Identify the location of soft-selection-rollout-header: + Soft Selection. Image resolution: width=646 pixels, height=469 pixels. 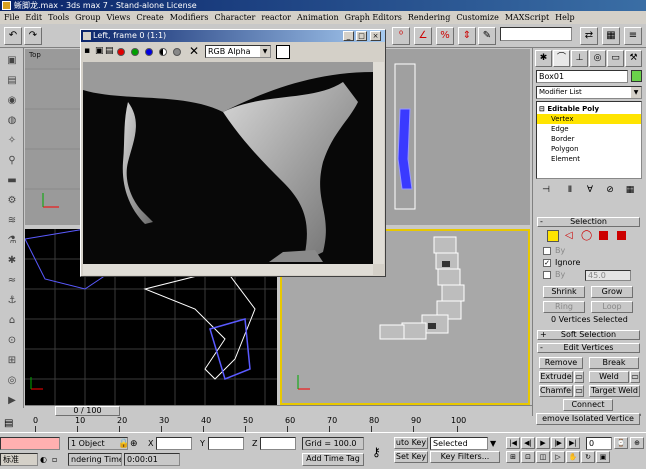
(588, 335).